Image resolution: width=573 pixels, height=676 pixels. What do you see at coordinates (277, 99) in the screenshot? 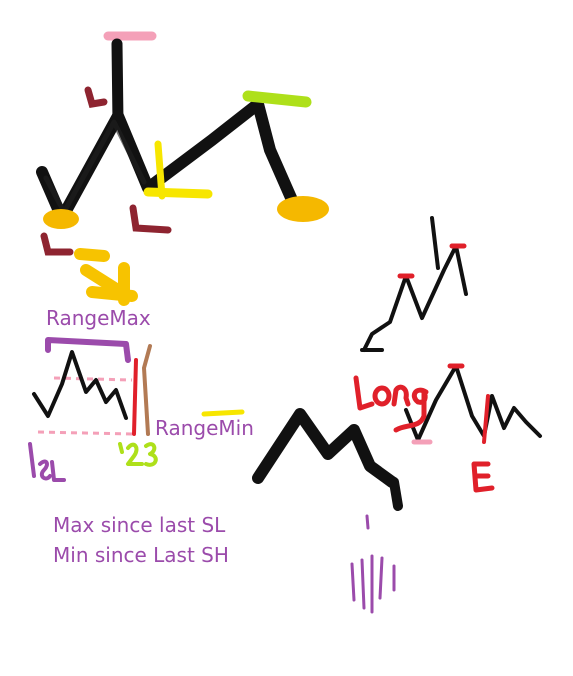
I see `lime-cap-mark` at bounding box center [277, 99].